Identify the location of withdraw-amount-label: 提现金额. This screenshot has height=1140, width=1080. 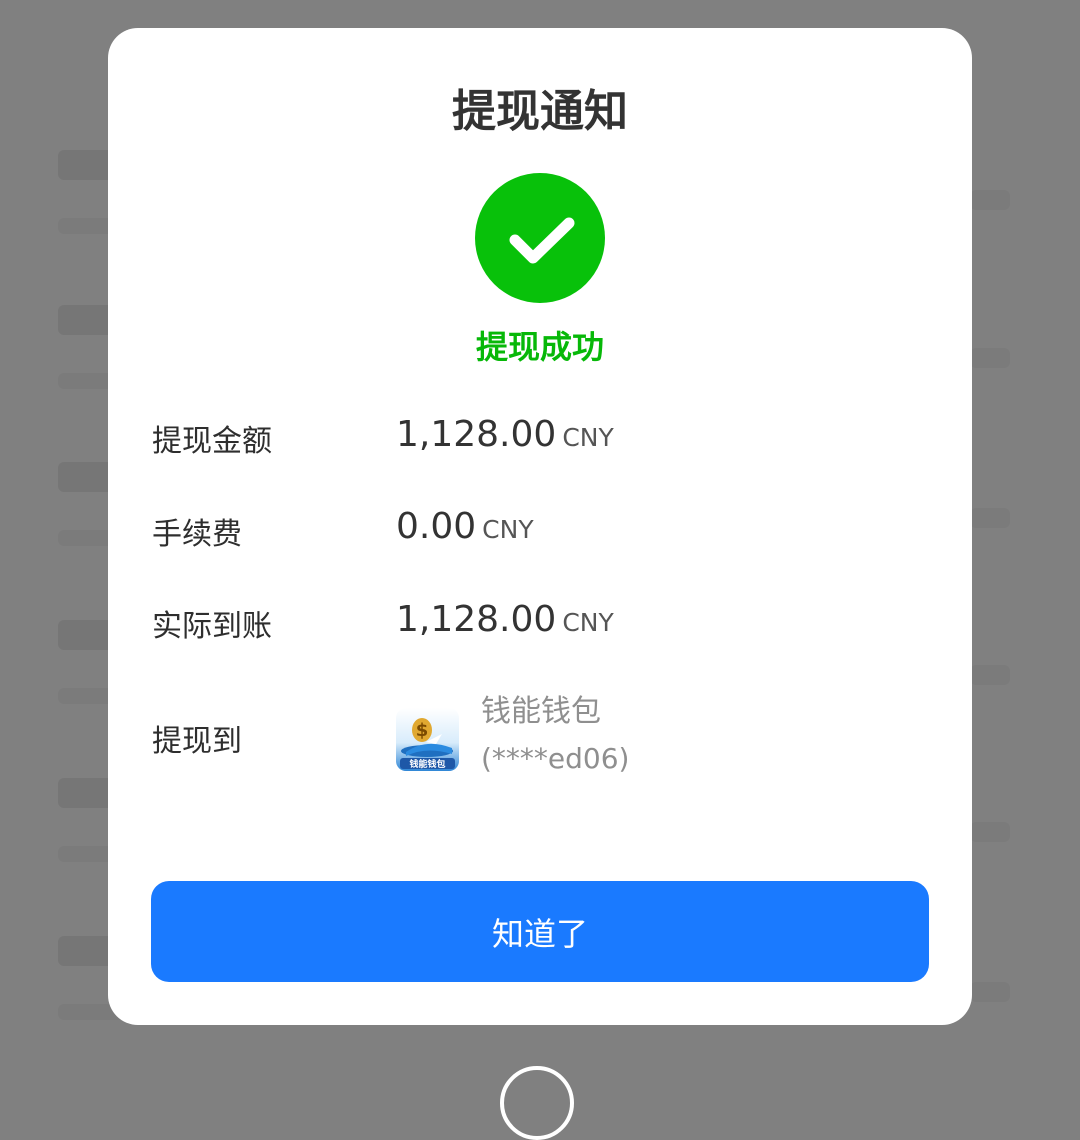
(212, 441).